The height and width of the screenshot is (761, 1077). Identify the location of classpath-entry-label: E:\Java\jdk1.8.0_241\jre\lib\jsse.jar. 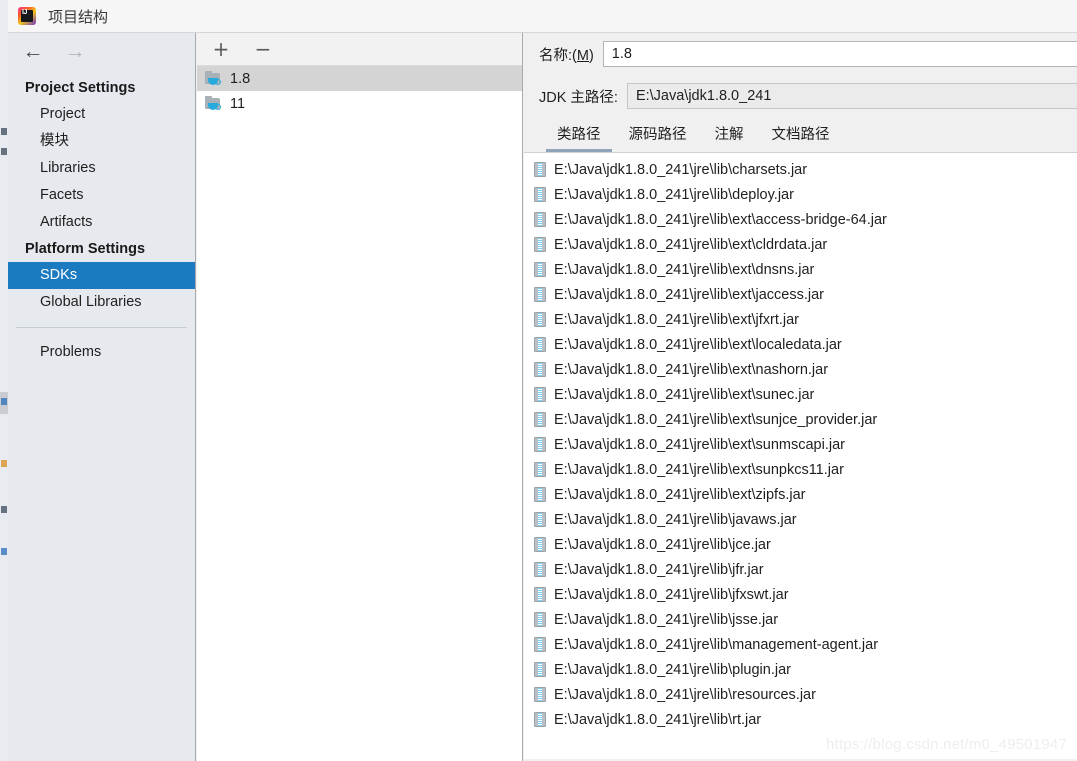
(666, 619).